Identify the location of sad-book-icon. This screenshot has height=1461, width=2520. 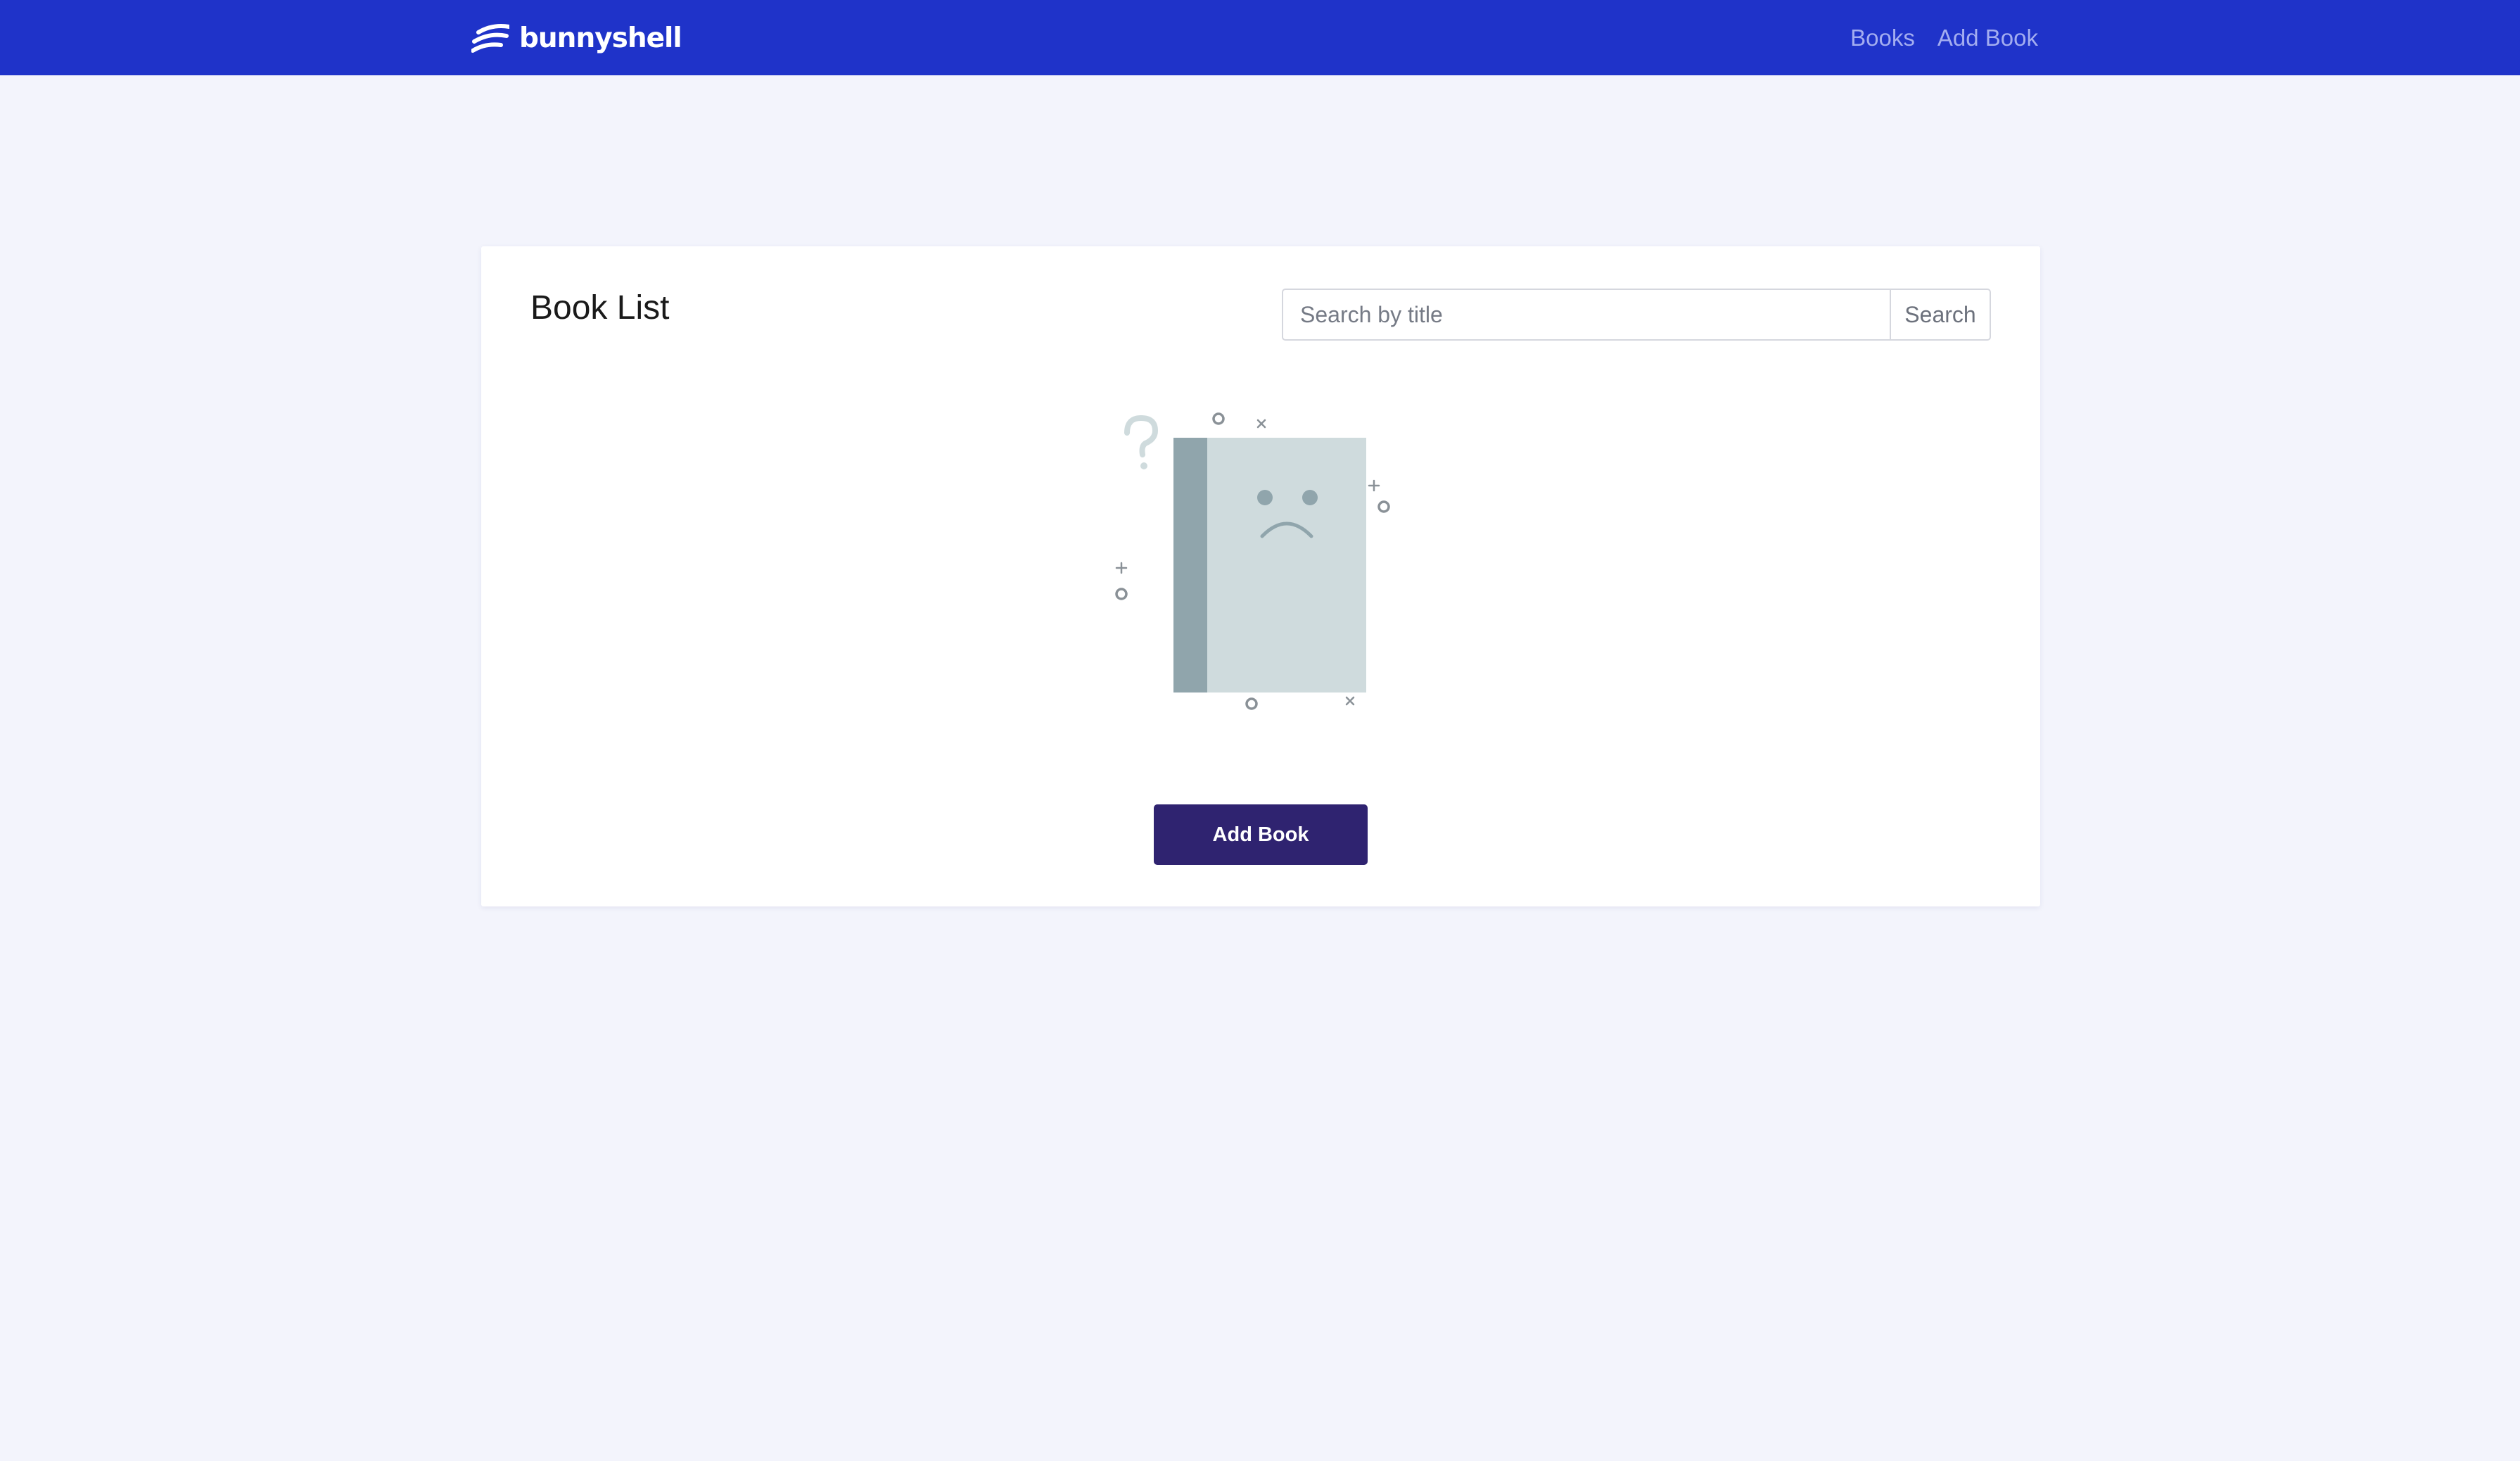
(1253, 561).